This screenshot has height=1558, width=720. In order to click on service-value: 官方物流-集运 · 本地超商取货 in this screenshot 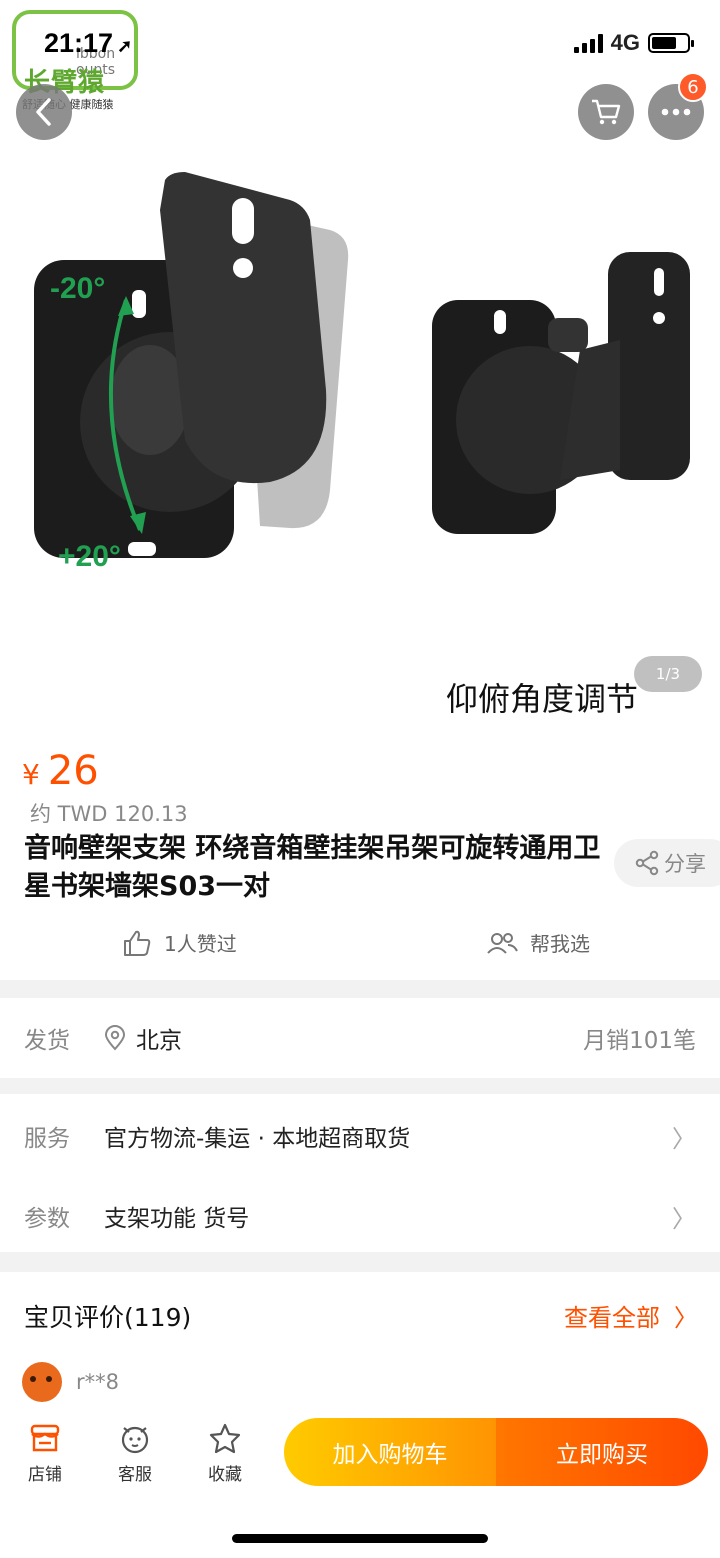, I will do `click(257, 1139)`.